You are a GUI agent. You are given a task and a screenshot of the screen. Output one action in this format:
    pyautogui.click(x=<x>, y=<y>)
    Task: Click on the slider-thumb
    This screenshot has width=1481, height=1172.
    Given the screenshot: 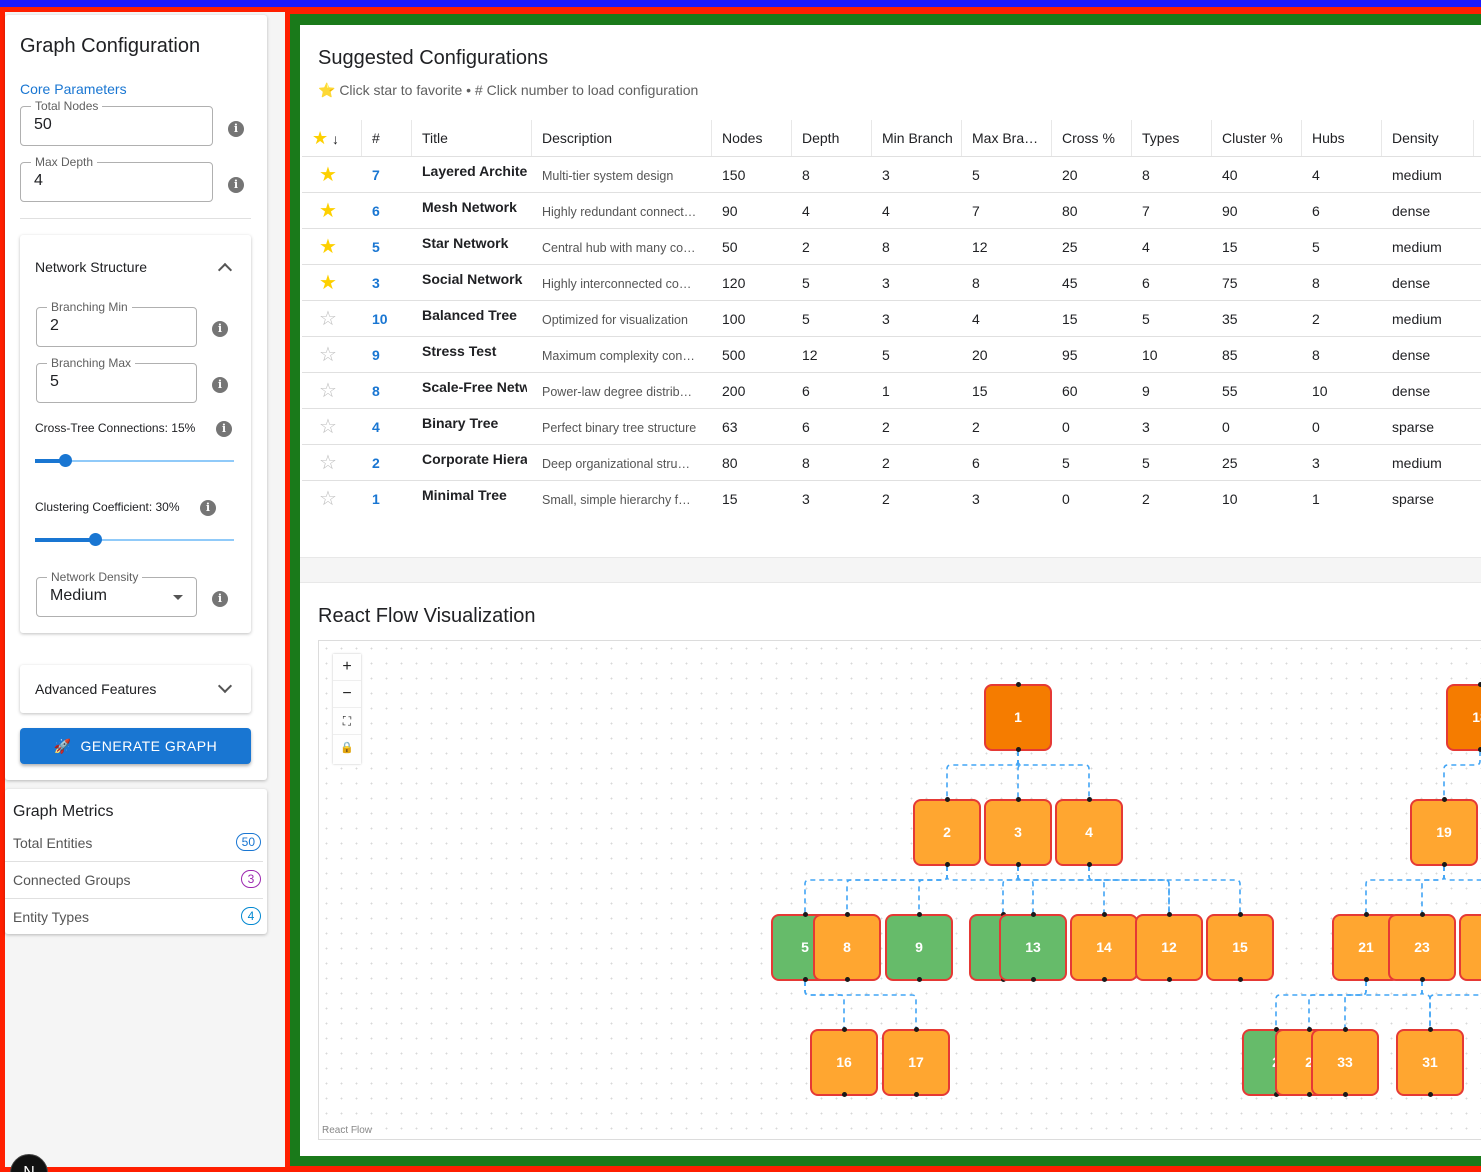 What is the action you would take?
    pyautogui.click(x=65, y=460)
    